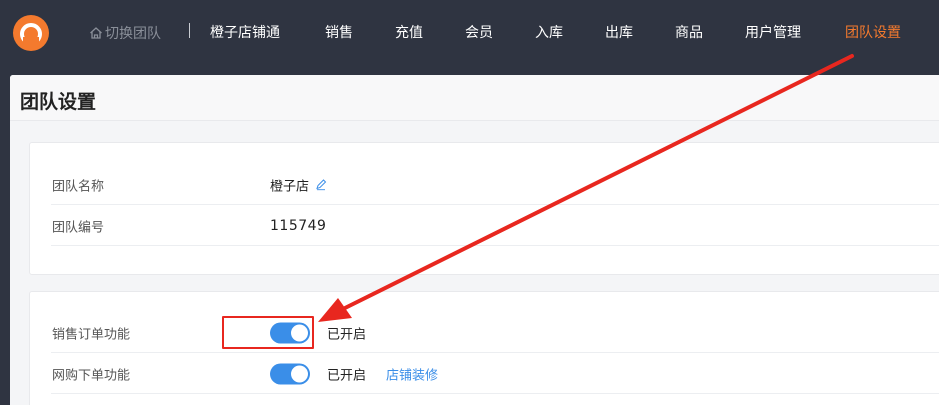 This screenshot has width=939, height=405. I want to click on nav-item-members: 会员, so click(479, 33).